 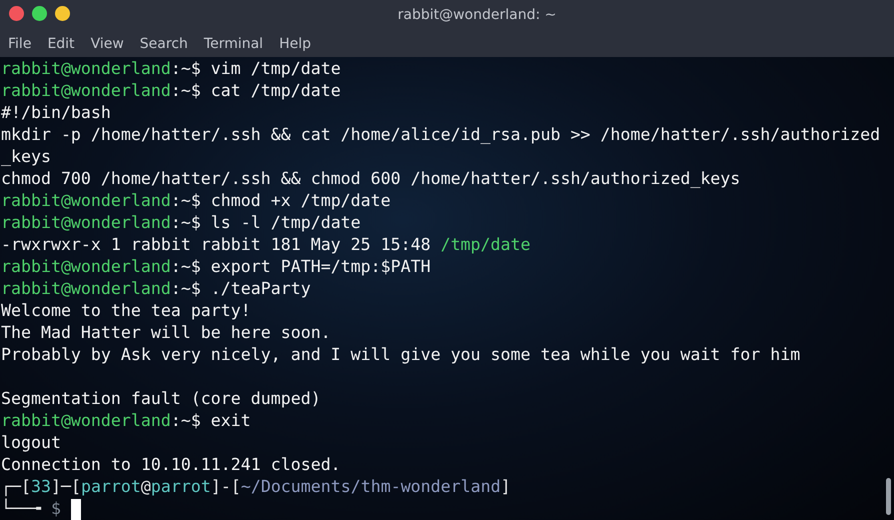 I want to click on terminal-text: The Mad Hatter will be here soon., so click(x=166, y=333).